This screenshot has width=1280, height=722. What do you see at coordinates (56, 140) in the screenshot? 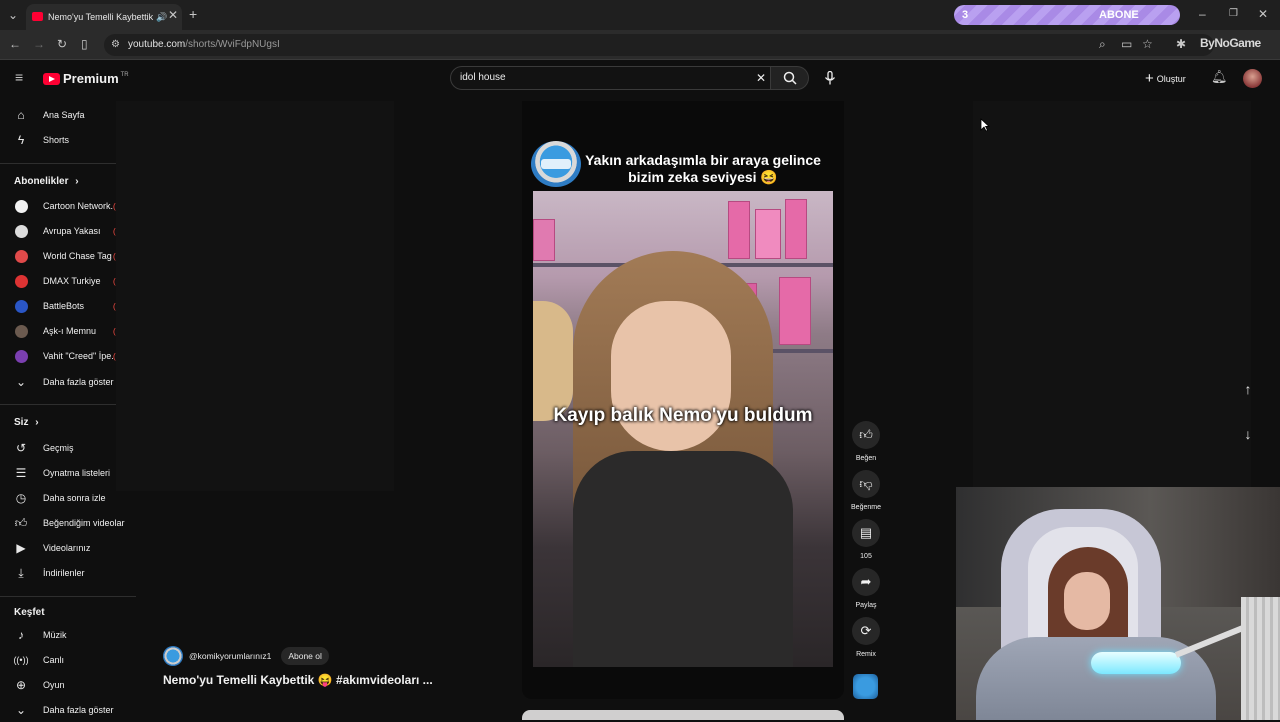
I see `sidebar-item-label: Shorts` at bounding box center [56, 140].